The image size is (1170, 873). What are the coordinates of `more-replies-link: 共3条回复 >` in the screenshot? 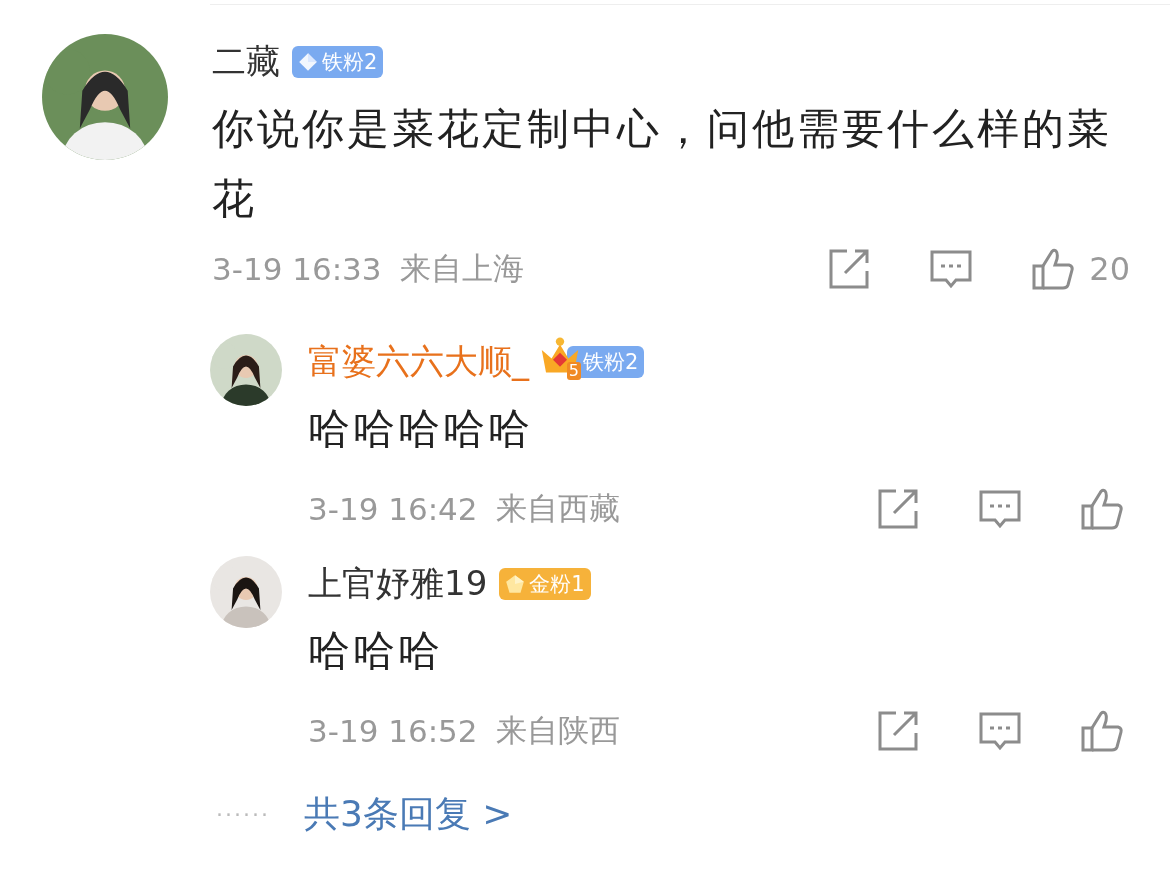 It's located at (408, 814).